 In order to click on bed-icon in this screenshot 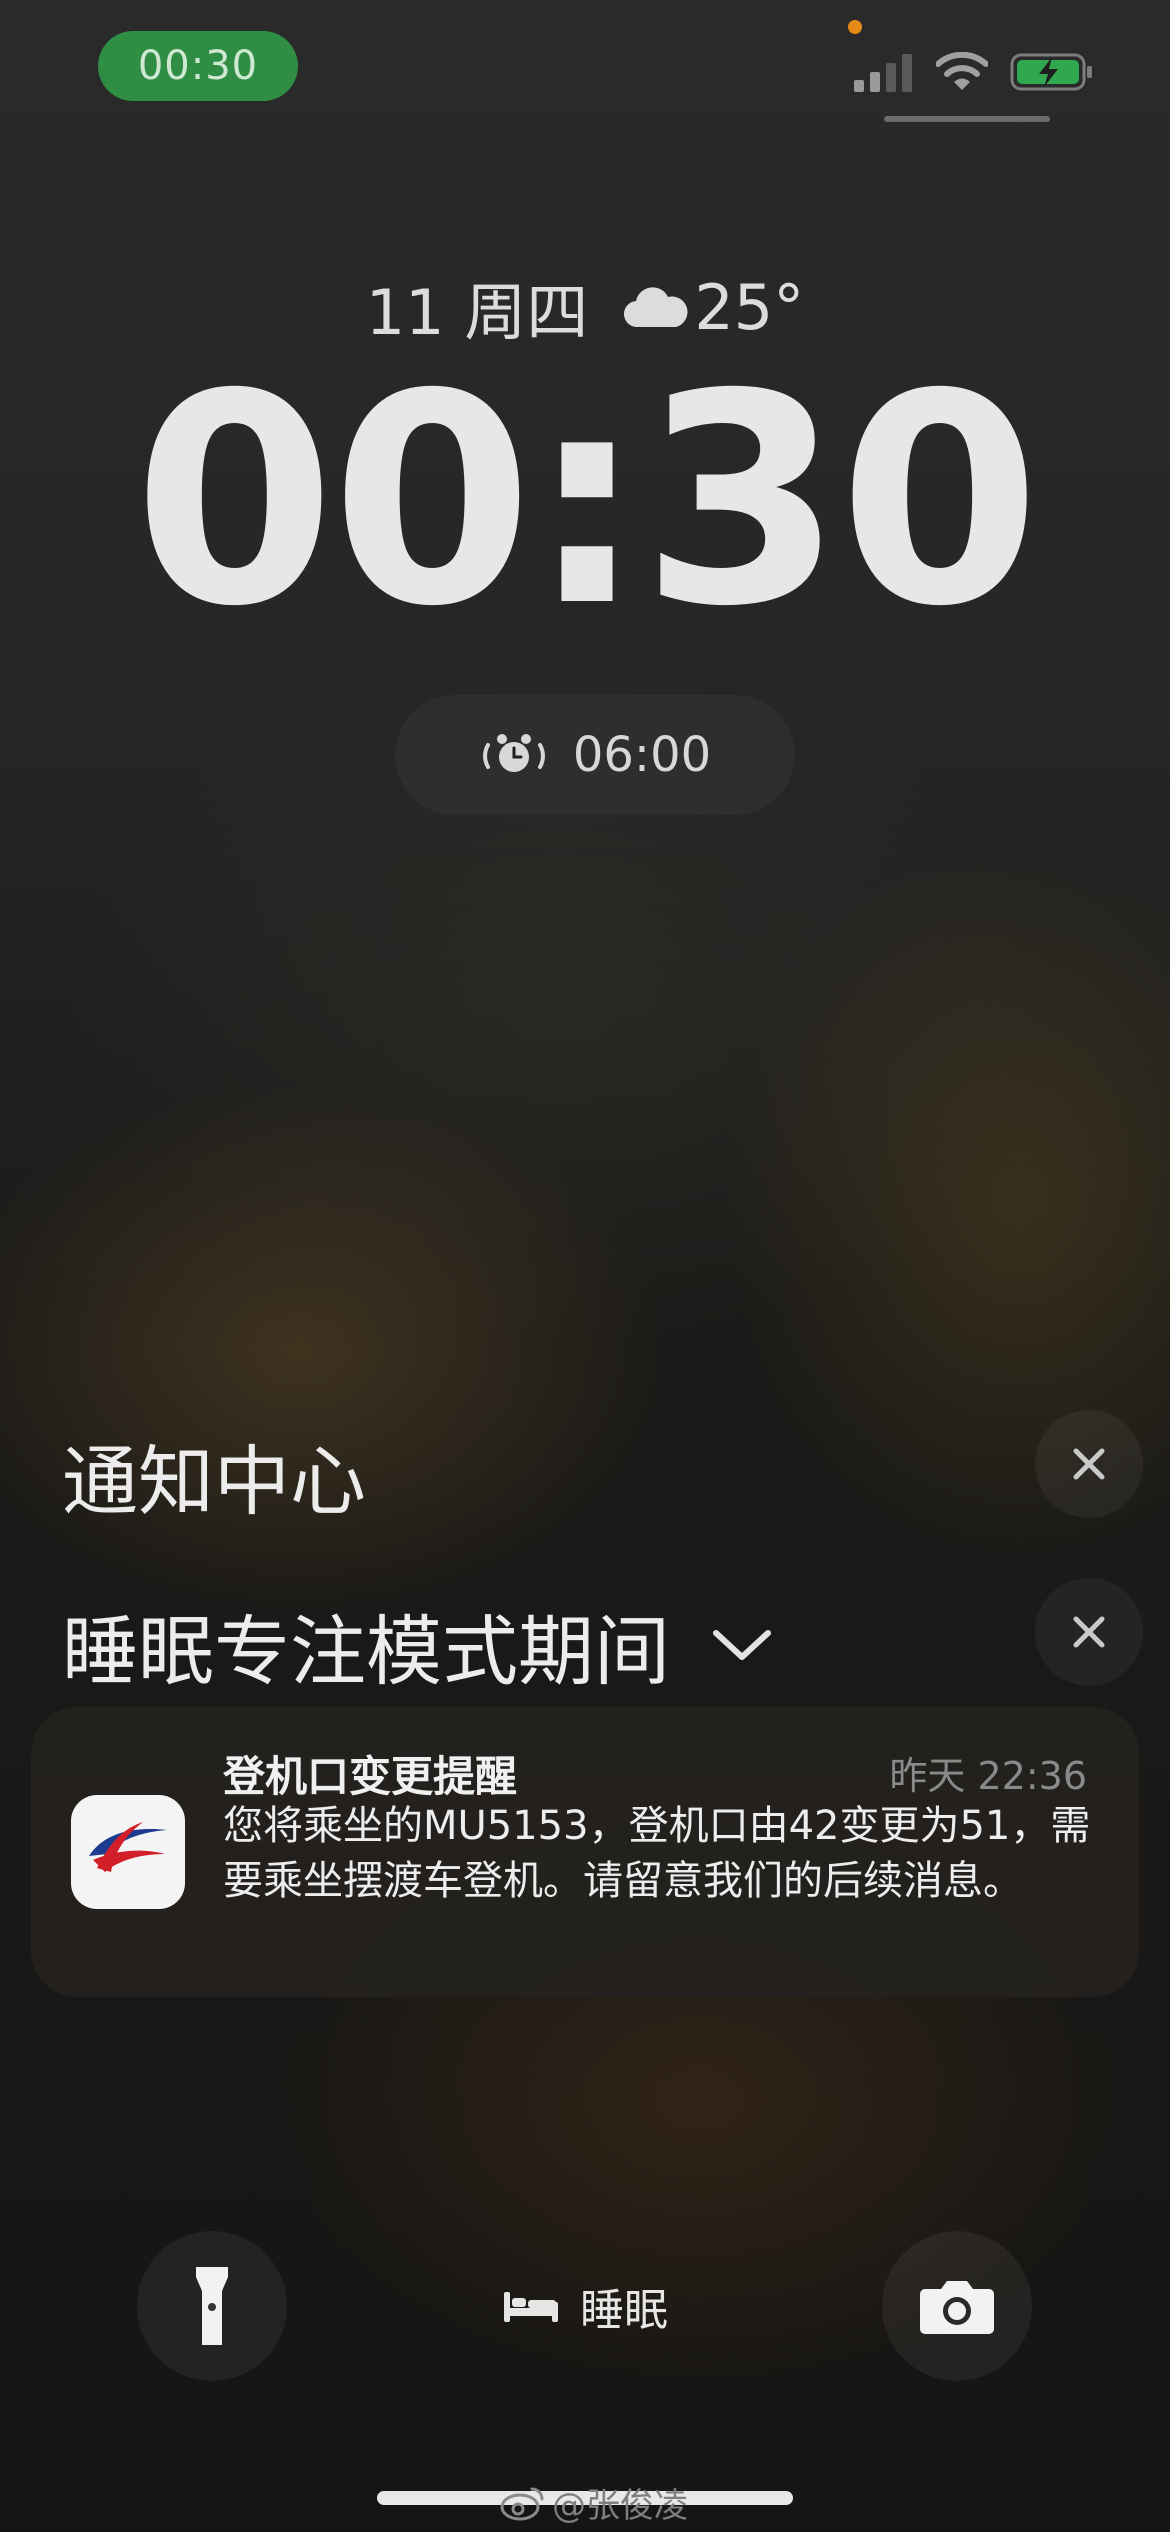, I will do `click(531, 2307)`.